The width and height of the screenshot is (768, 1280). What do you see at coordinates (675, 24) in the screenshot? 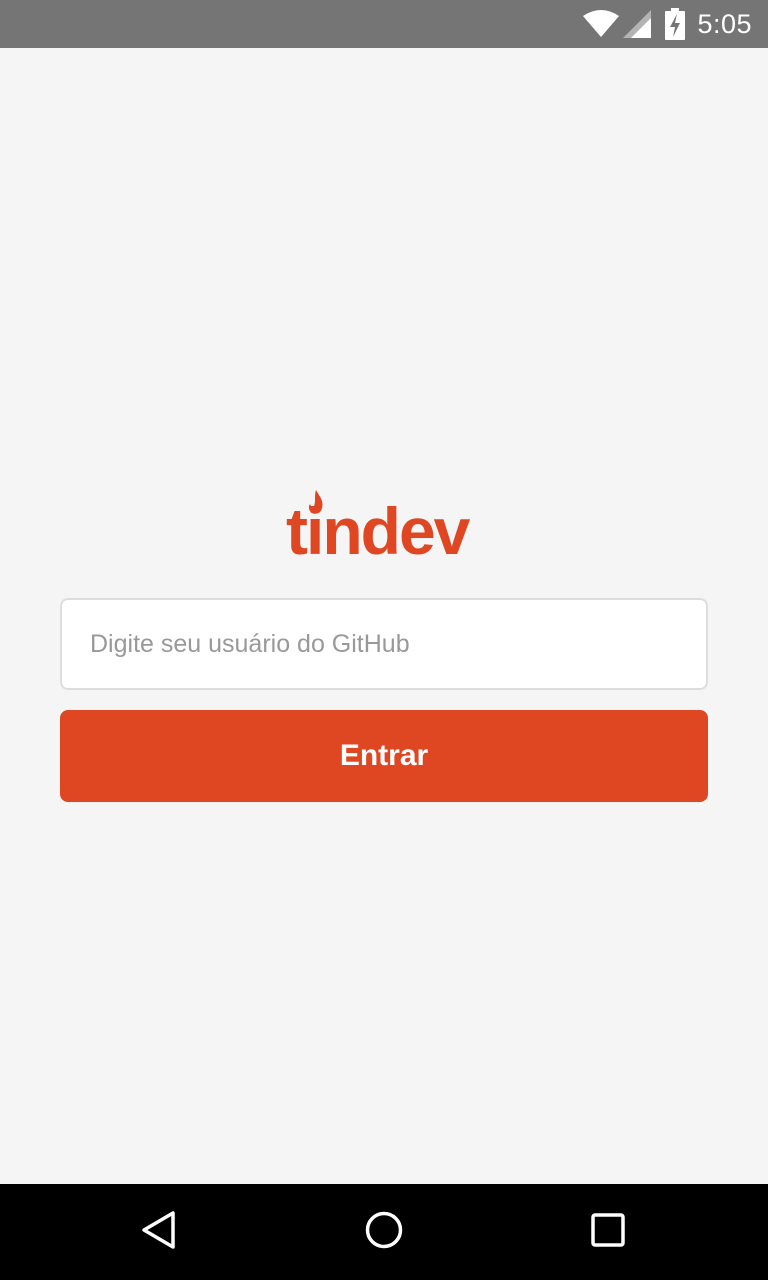
I see `battery-charging-icon` at bounding box center [675, 24].